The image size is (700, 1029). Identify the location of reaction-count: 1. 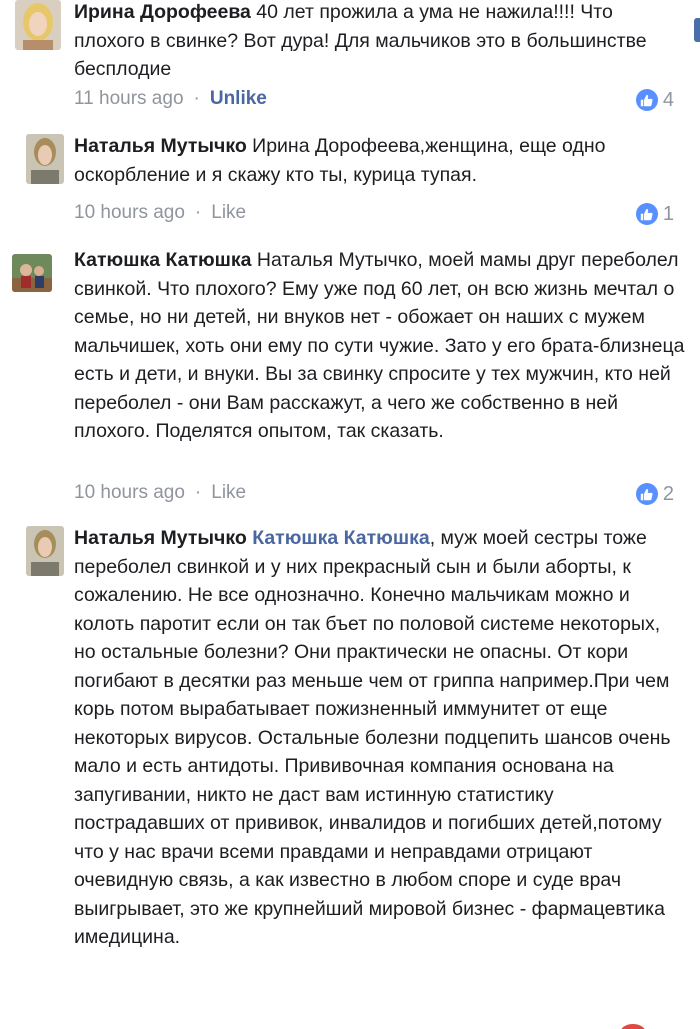
(654, 214).